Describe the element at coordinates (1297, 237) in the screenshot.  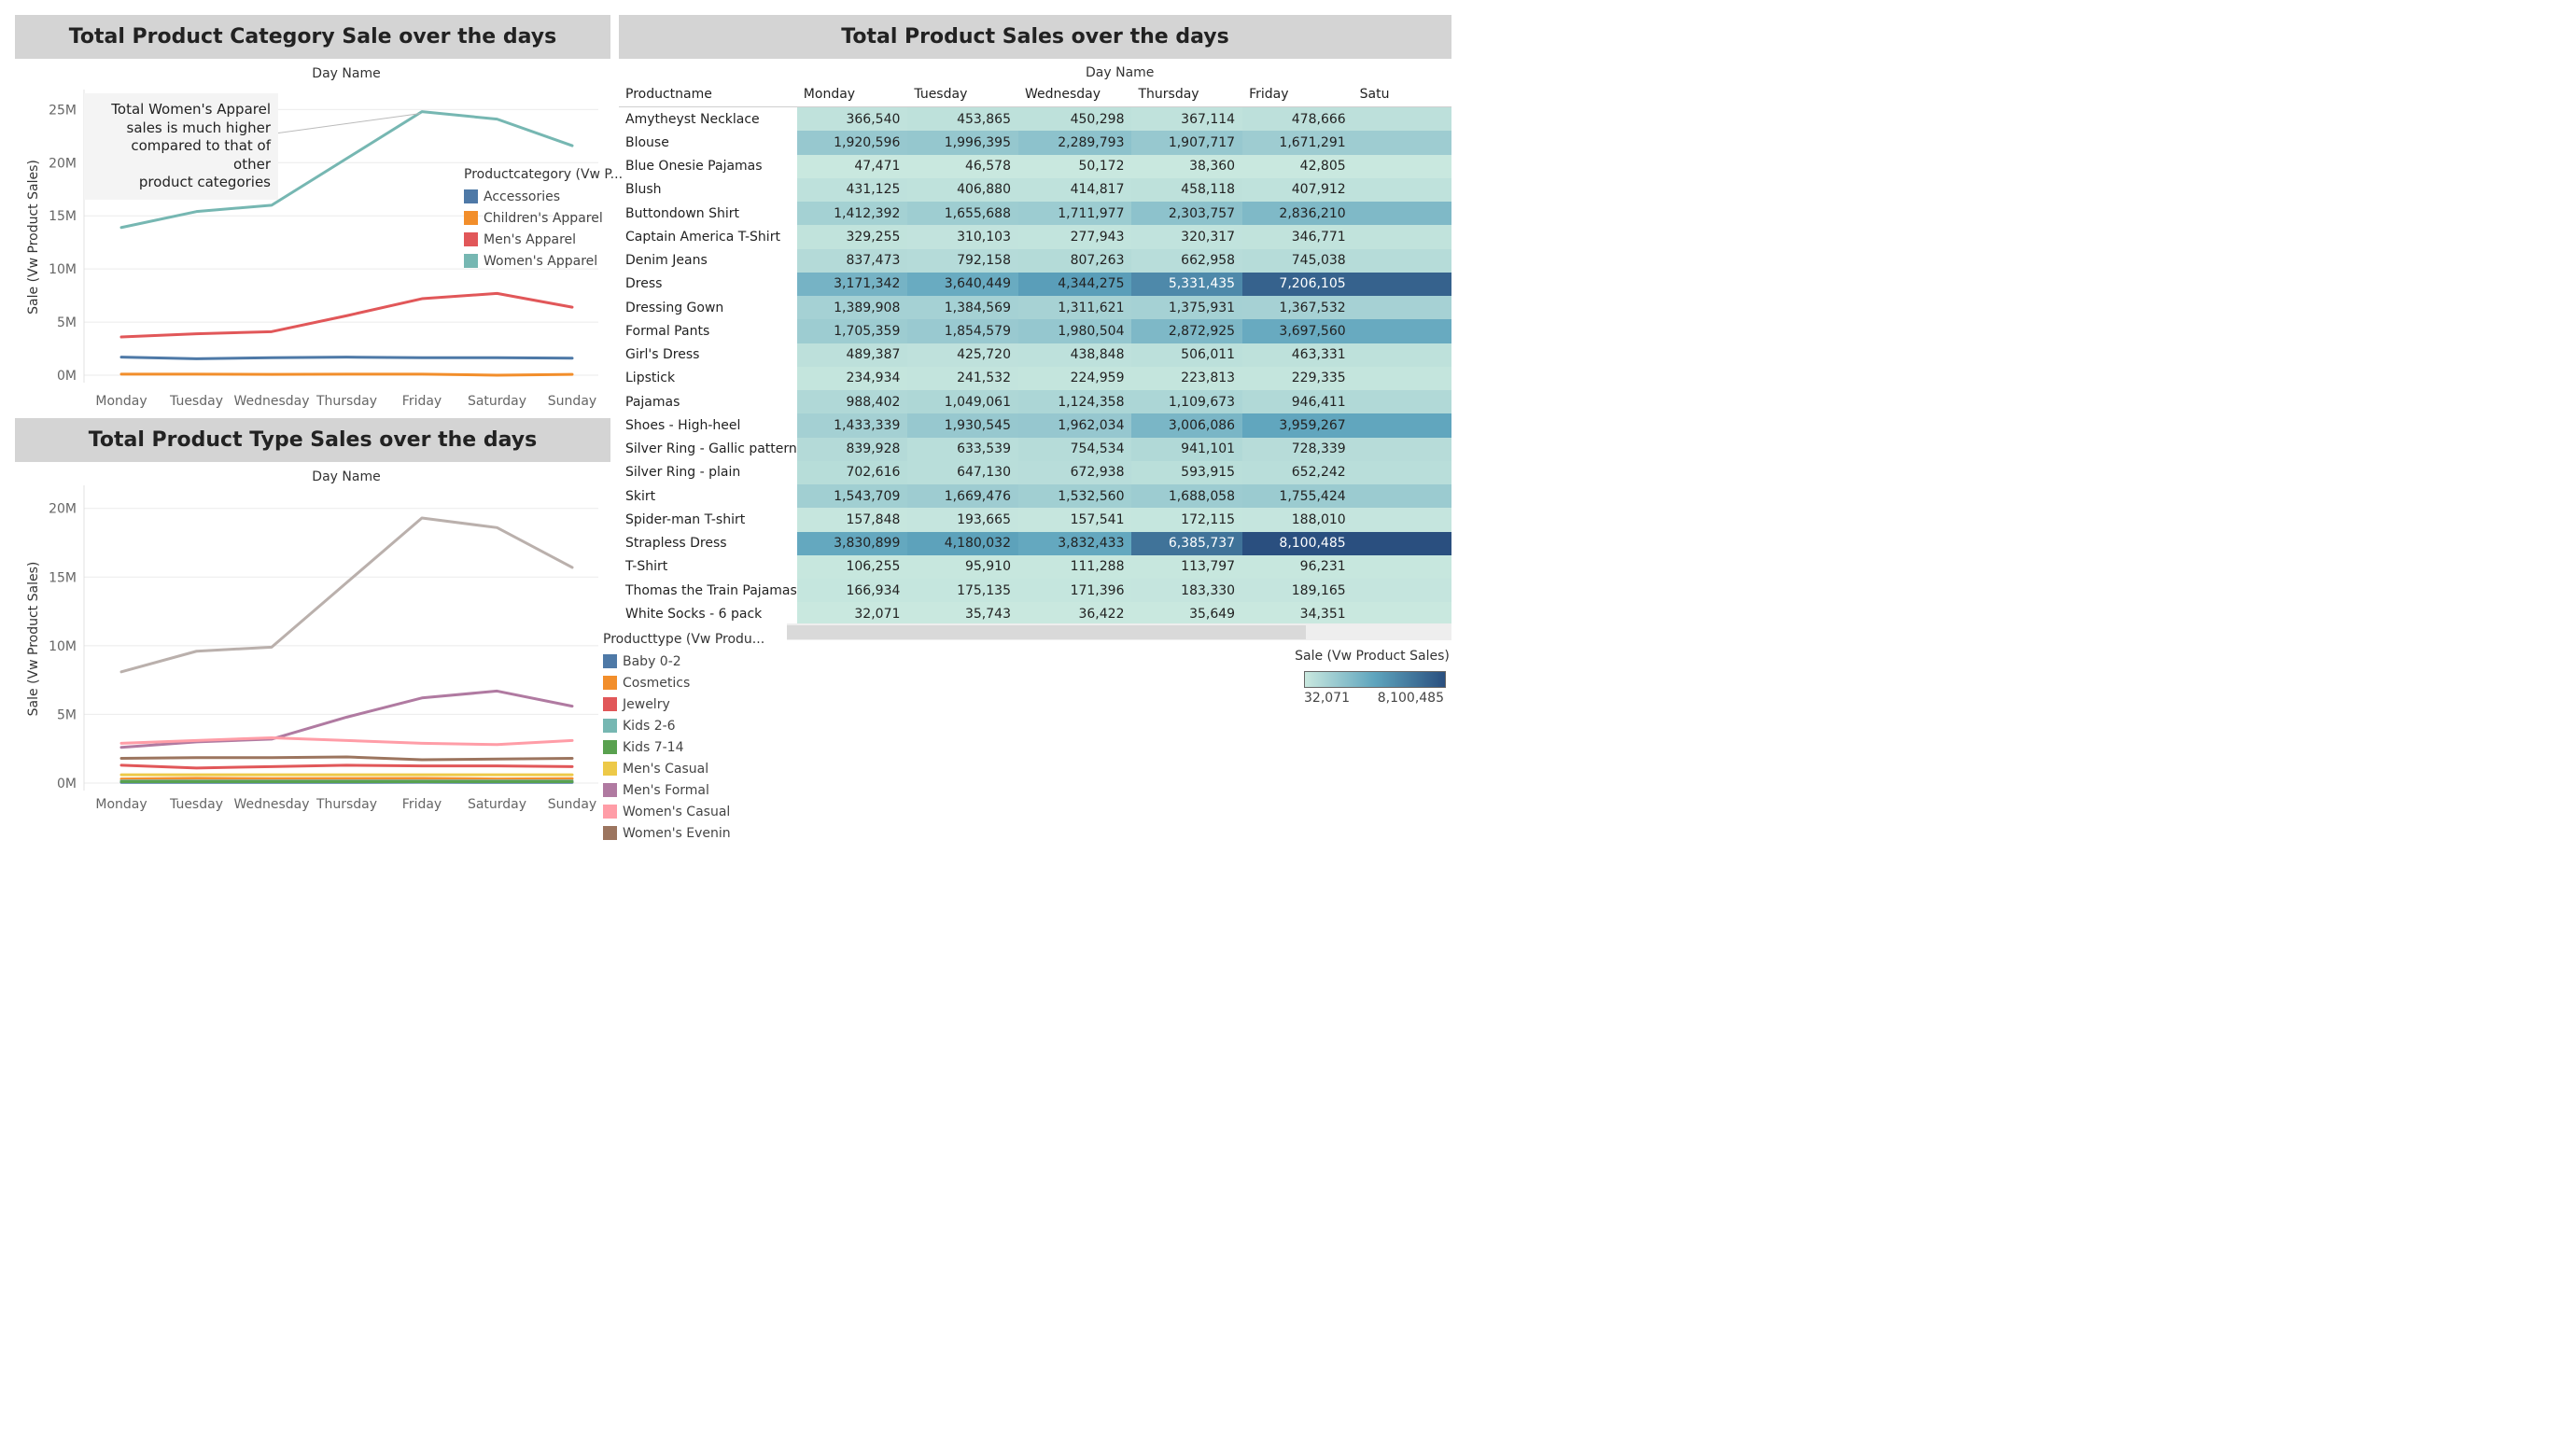
I see `heatmap-cell: 346,771` at that location.